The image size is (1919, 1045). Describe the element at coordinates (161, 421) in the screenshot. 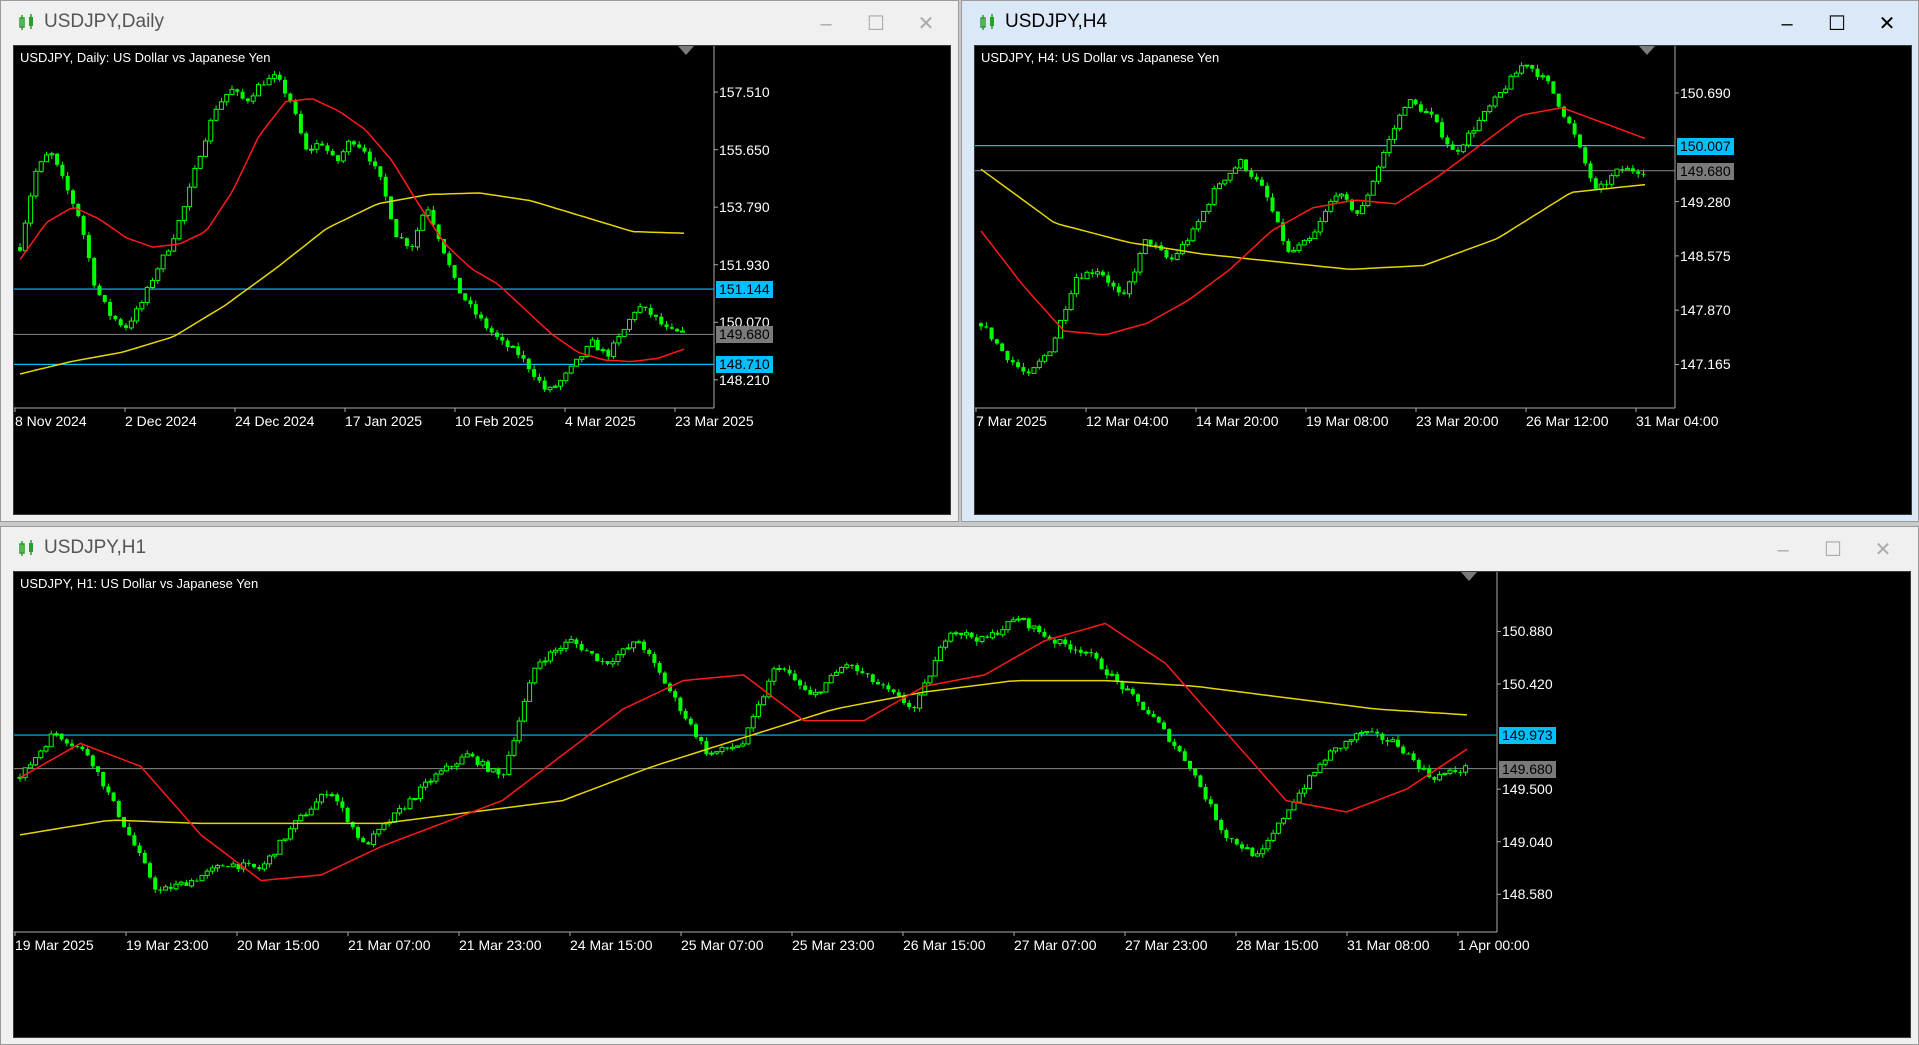

I see `time-axis-label: 2 Dec 2024` at that location.